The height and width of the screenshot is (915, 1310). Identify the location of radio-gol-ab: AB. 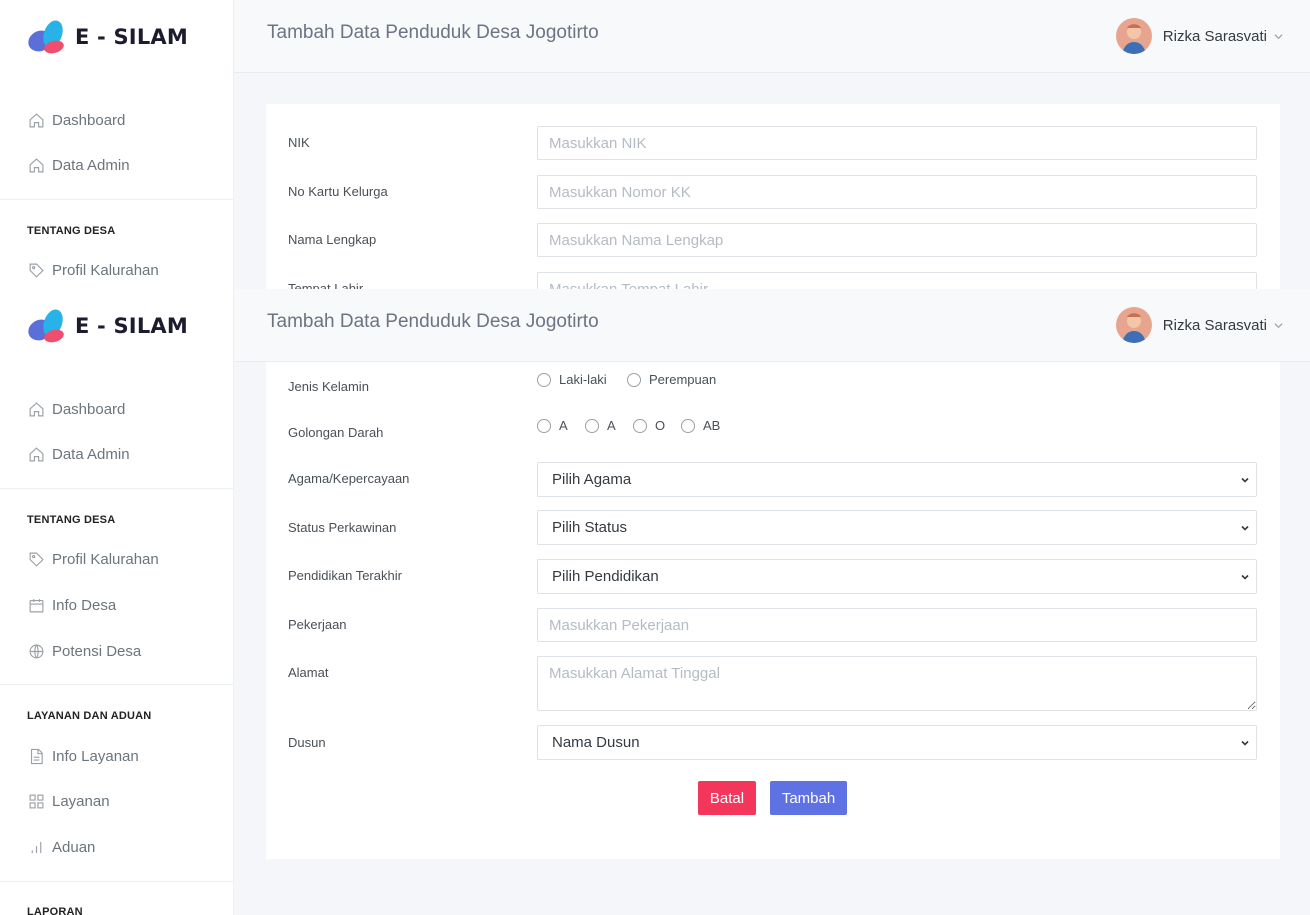
(700, 425).